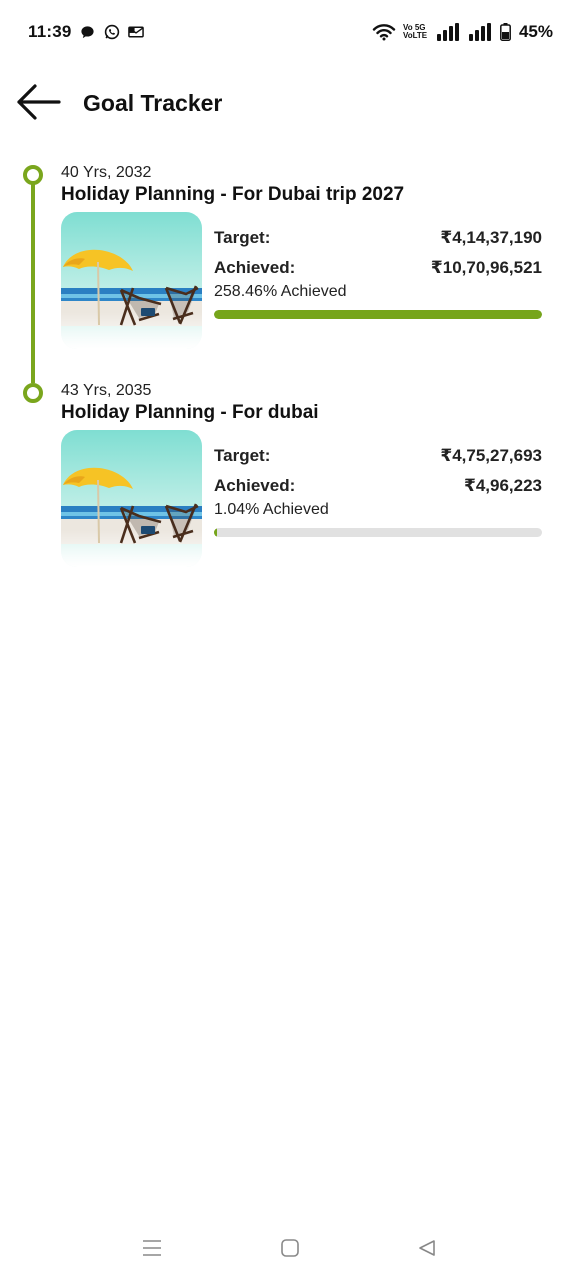  Describe the element at coordinates (462, 32) in the screenshot. I see `status-bar-right: Vo 5G VoLTE 45%` at that location.